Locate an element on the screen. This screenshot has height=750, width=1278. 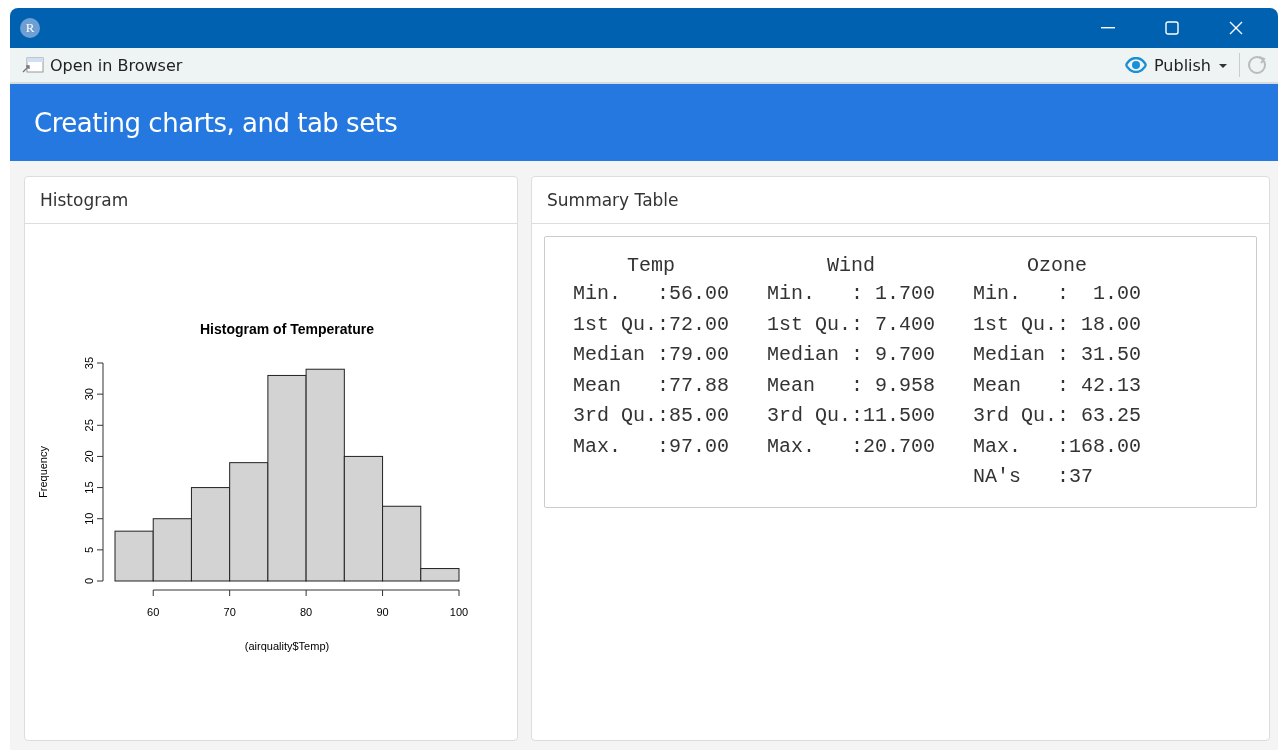
summary-line: Median : 31.50 is located at coordinates (1057, 355).